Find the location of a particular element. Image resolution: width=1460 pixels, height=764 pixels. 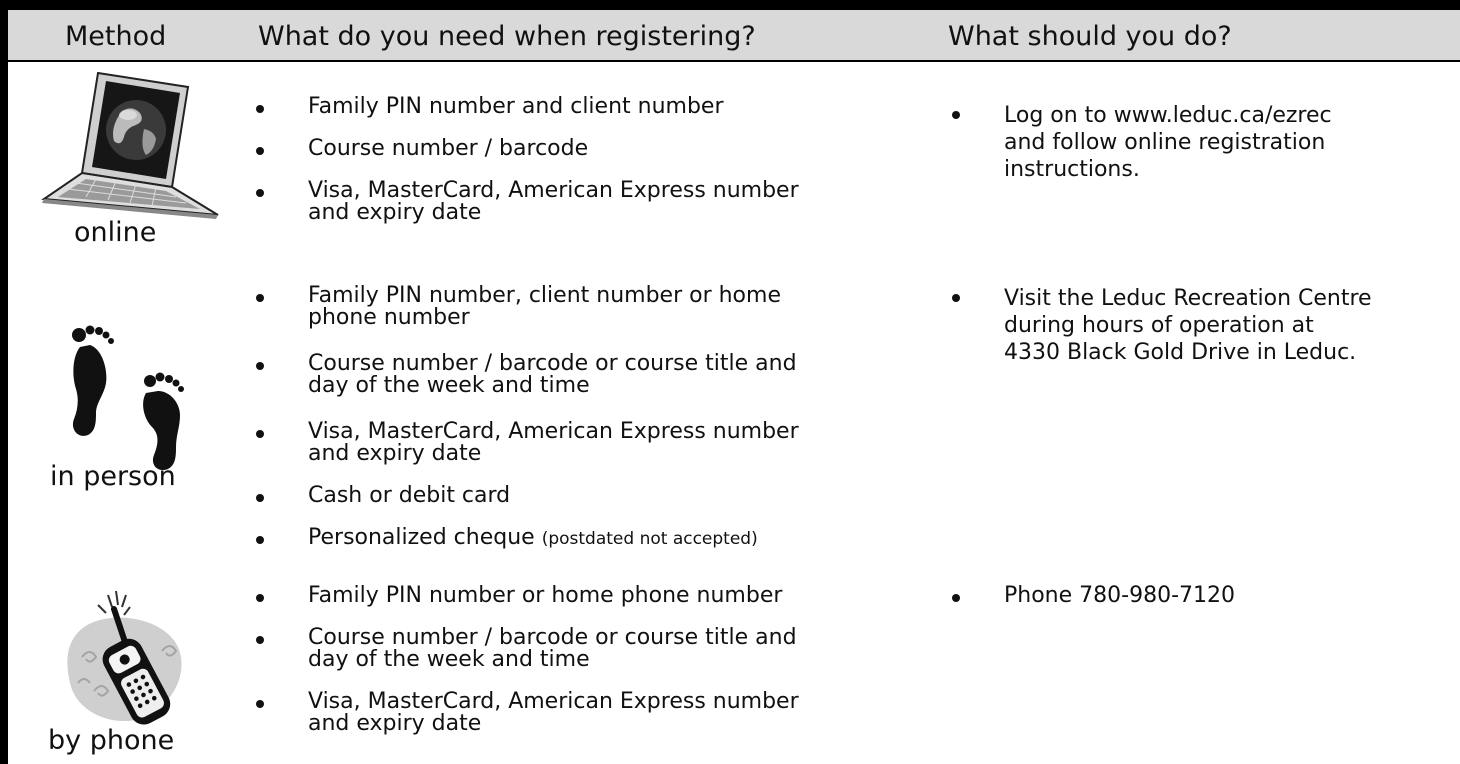

actions-column-header: What should you do? is located at coordinates (1090, 36).